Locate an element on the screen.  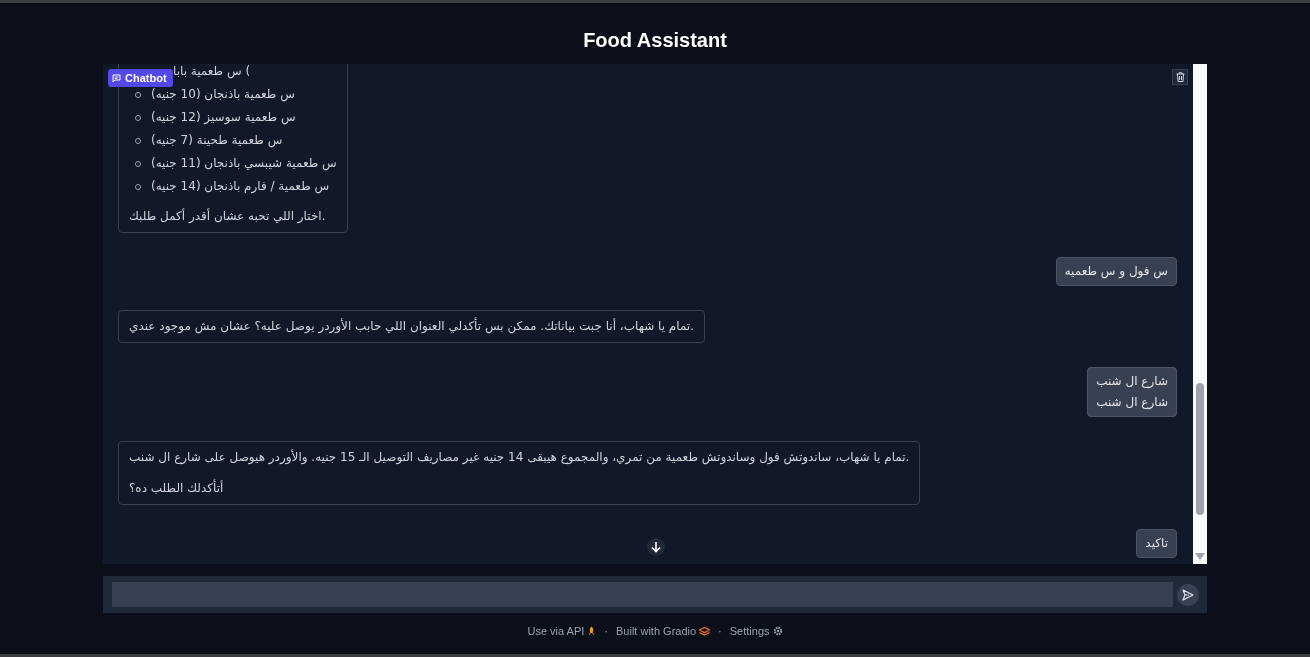
message-field is located at coordinates (642, 594).